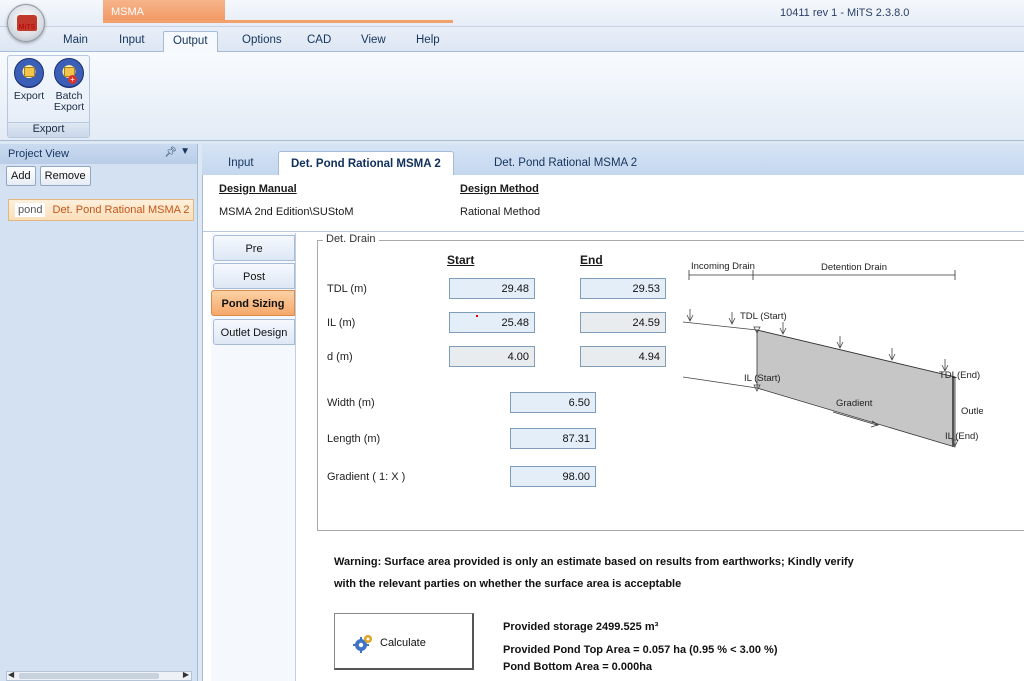  I want to click on export-group: Export + Batch Export Export, so click(48, 96).